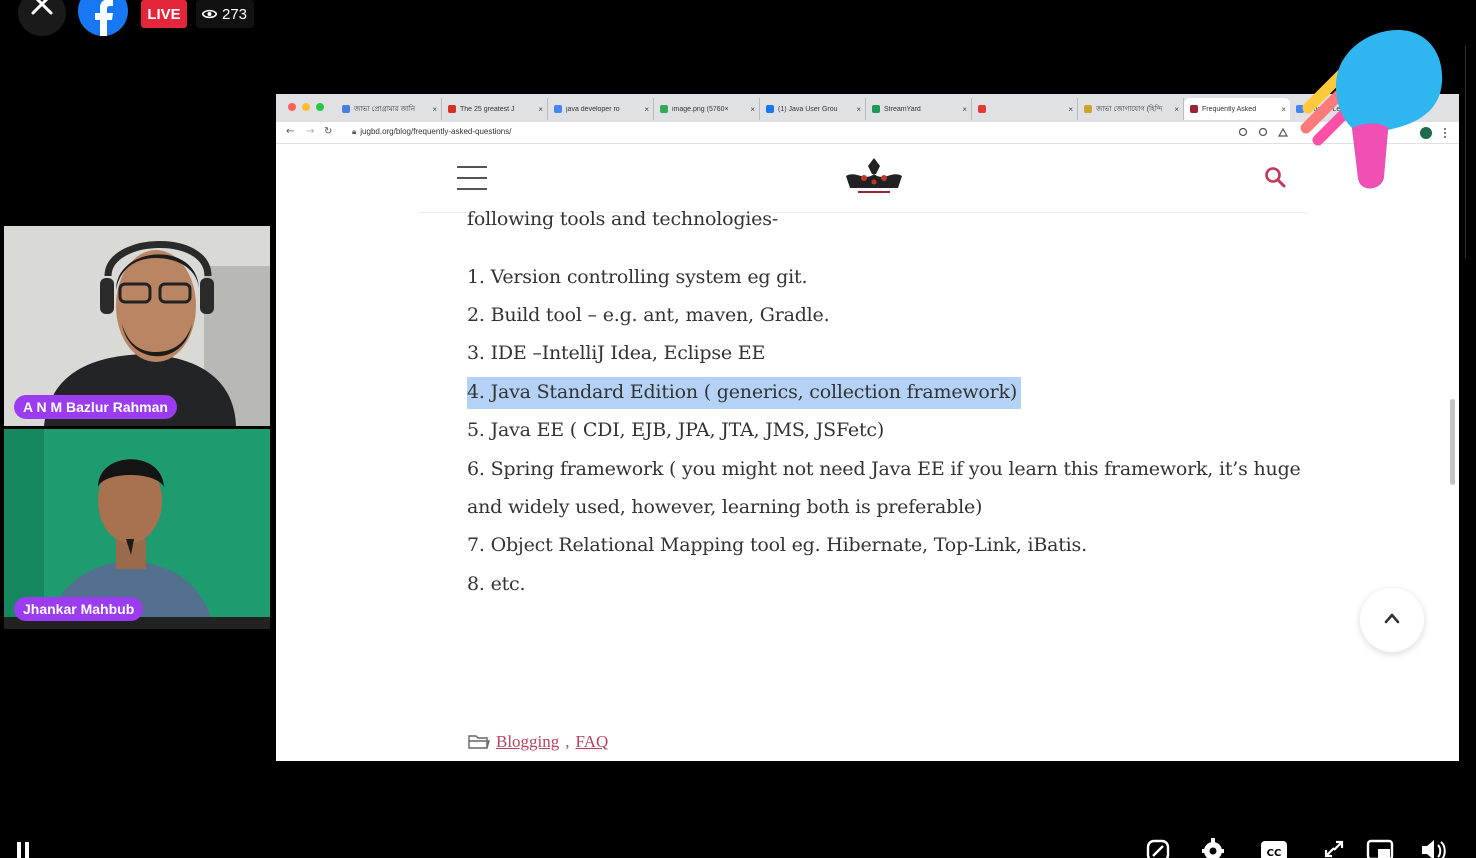 This screenshot has width=1476, height=858. I want to click on picture-in-picture-icon, so click(1380, 847).